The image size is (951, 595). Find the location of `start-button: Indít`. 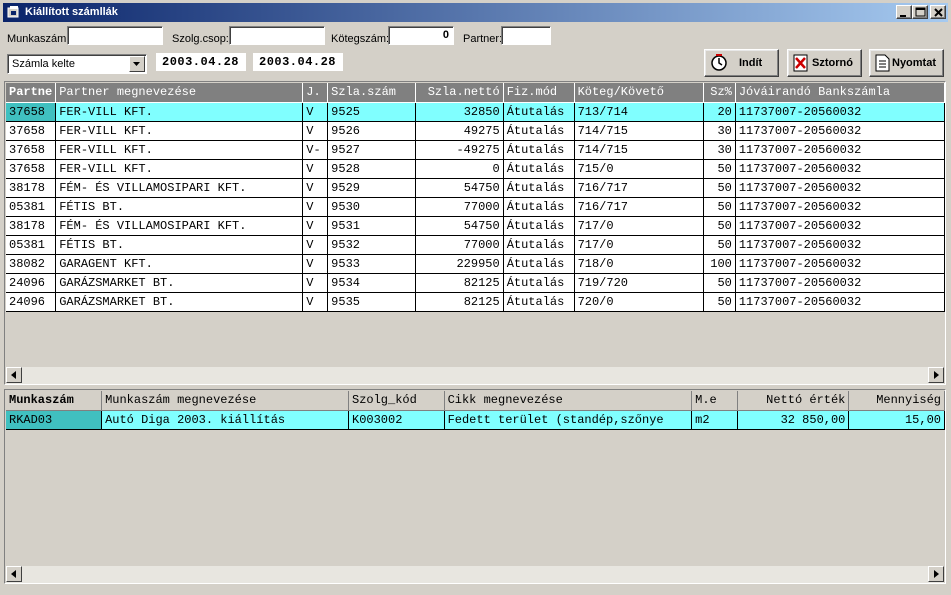

start-button: Indít is located at coordinates (741, 63).